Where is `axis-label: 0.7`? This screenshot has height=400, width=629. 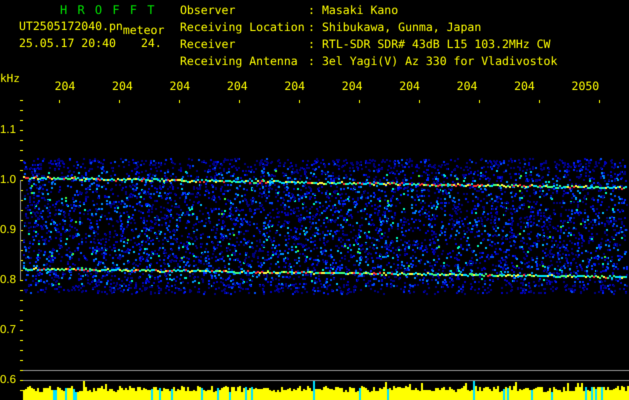
axis-label: 0.7 is located at coordinates (8, 330).